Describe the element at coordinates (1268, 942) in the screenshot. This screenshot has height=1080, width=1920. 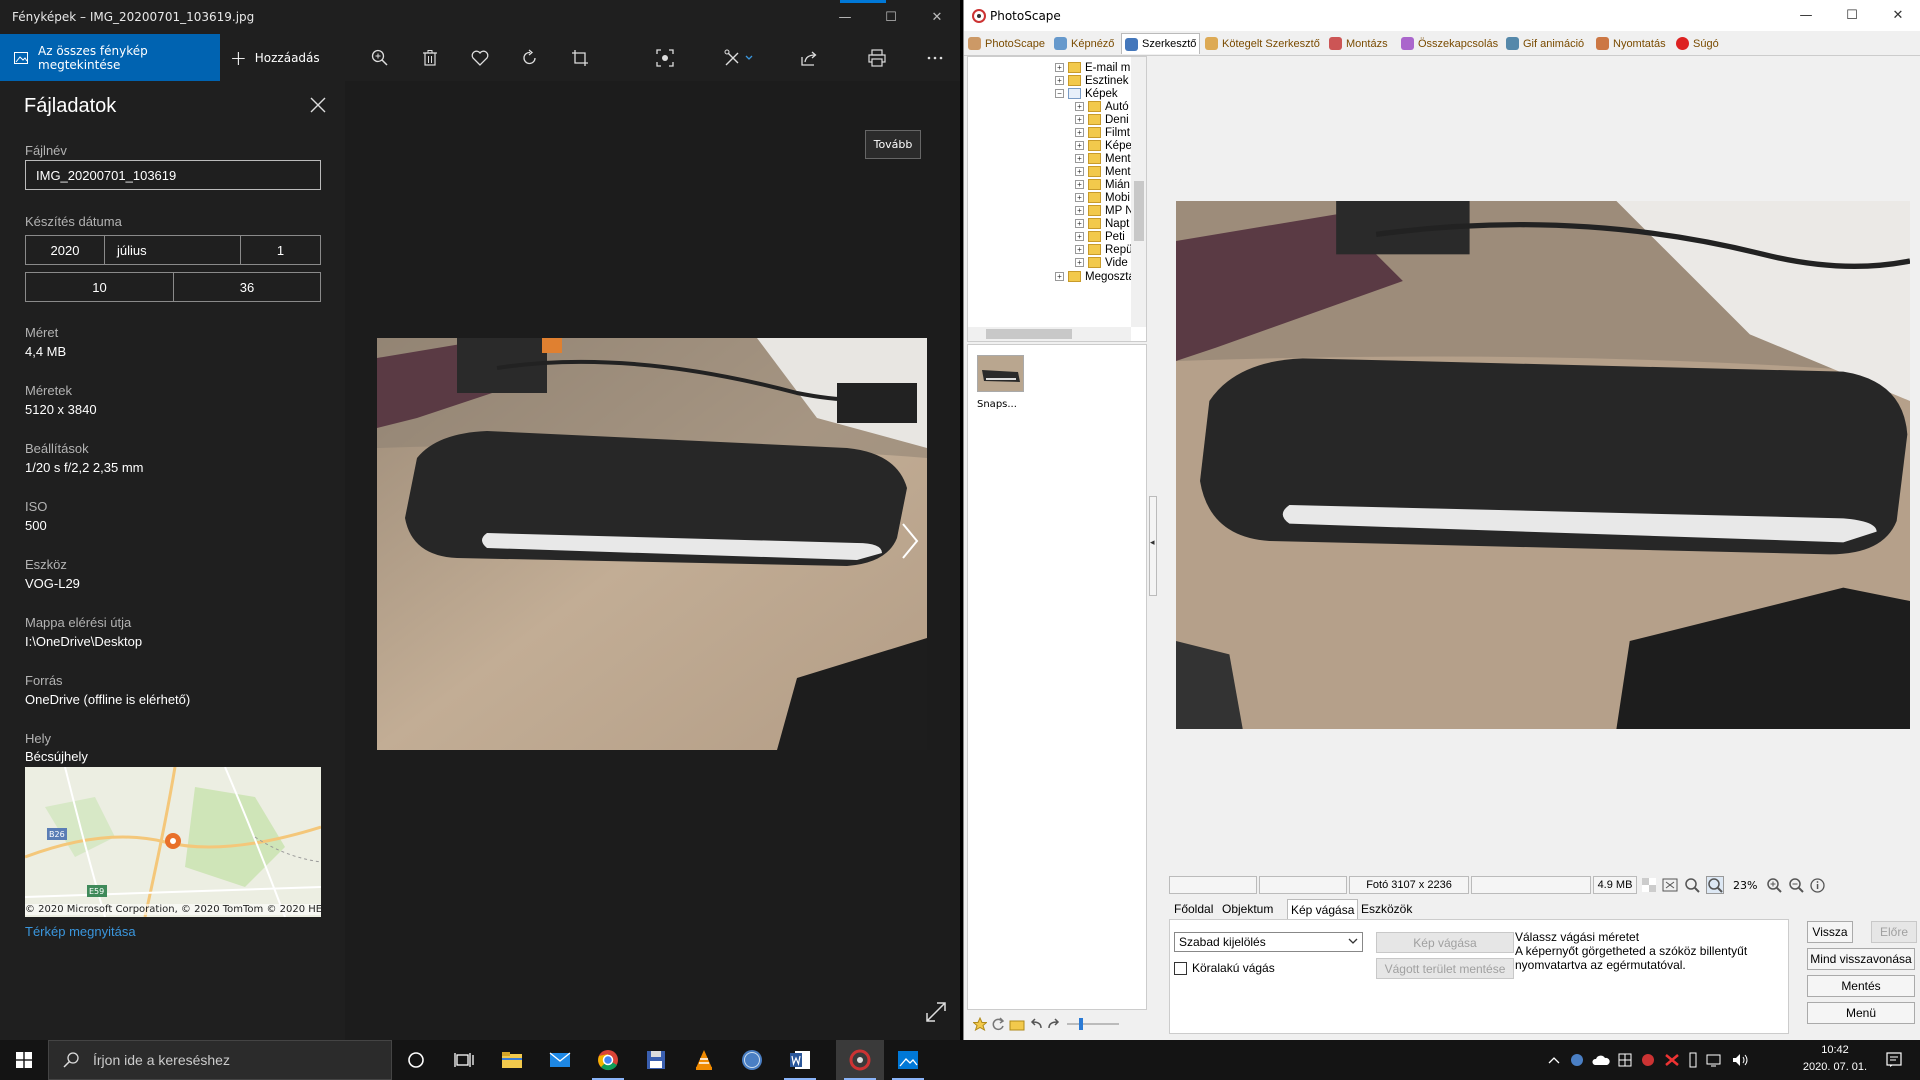
I see `crop-mode-select: Szabad kijelölés` at that location.